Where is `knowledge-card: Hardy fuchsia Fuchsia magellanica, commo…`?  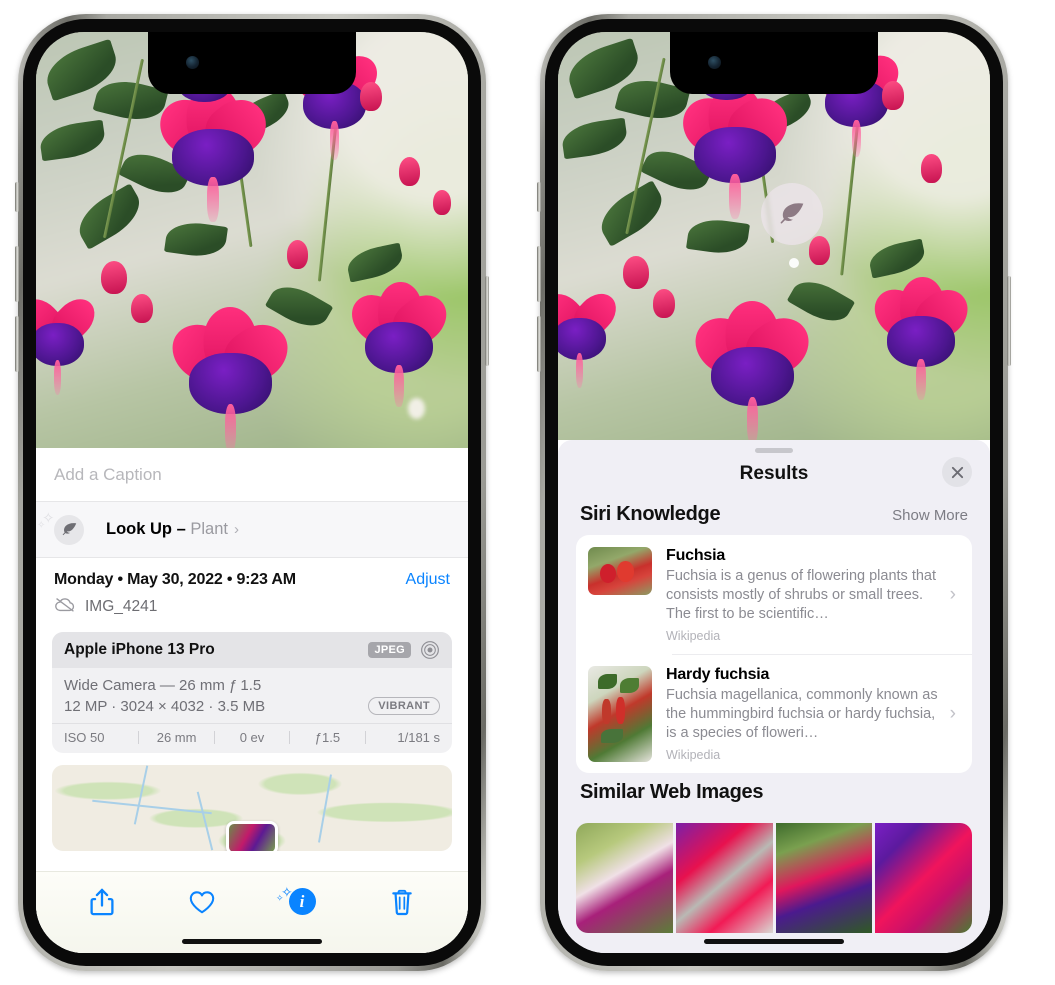
knowledge-card: Hardy fuchsia Fuchsia magellanica, commo… is located at coordinates (774, 713).